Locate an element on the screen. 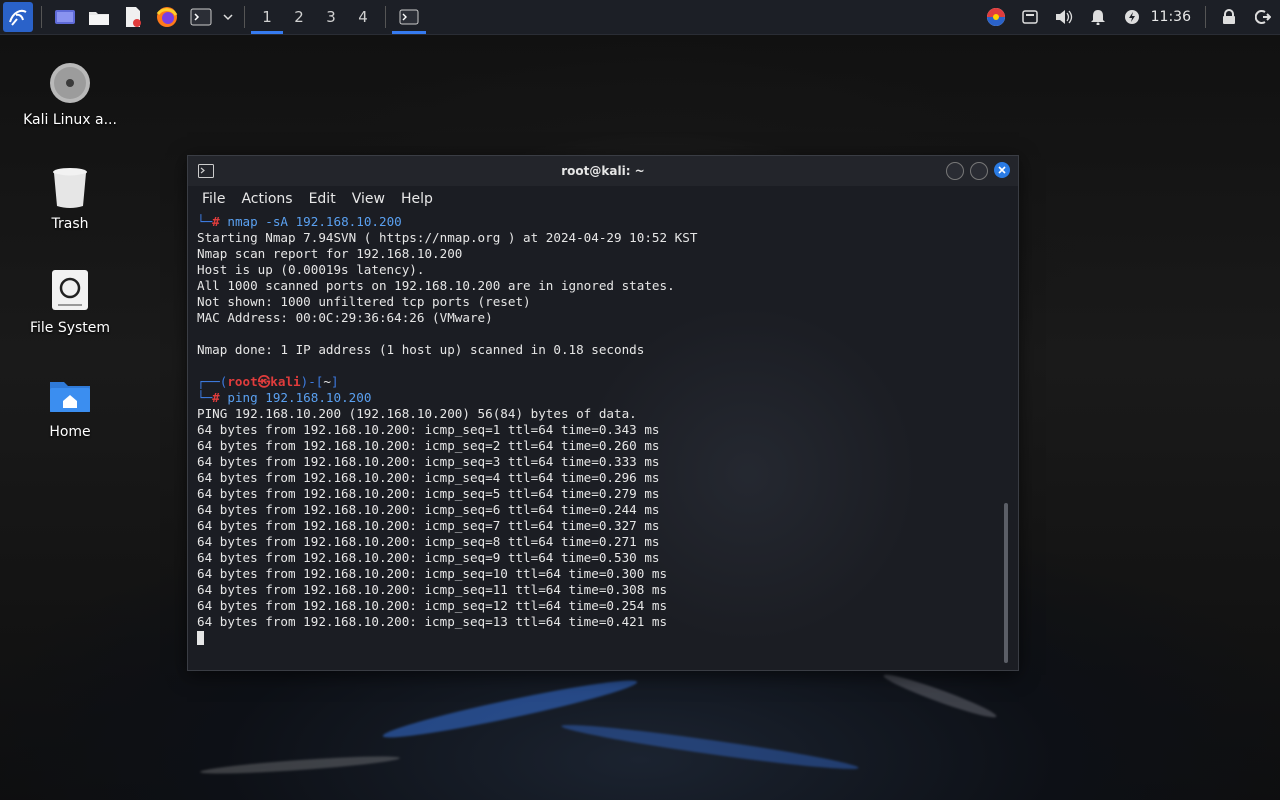 The width and height of the screenshot is (1280, 800). command-line: └─# nmap -sA 192.168.10.200 is located at coordinates (299, 221).